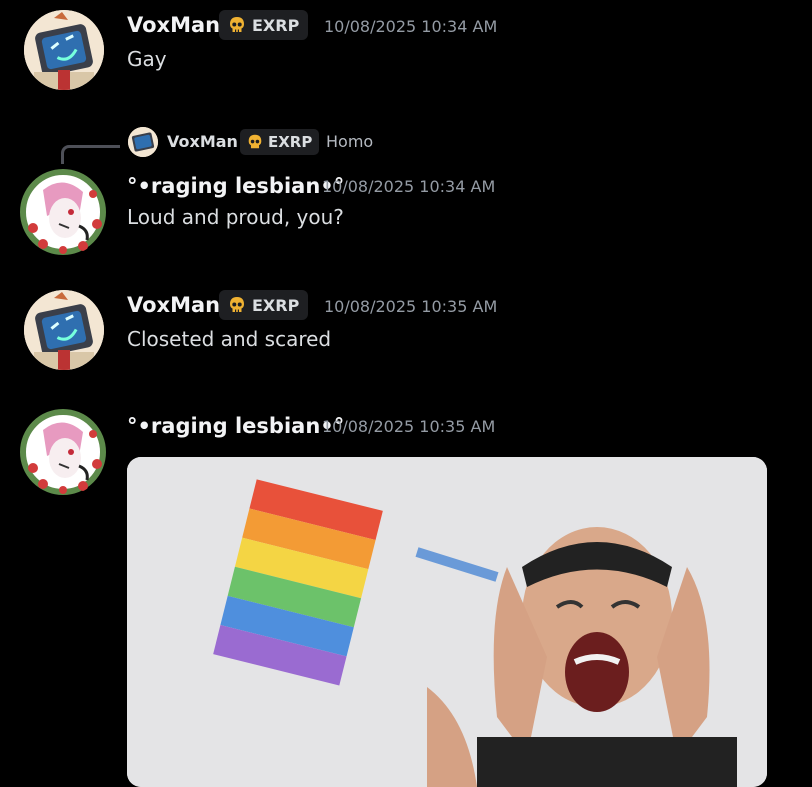 The width and height of the screenshot is (812, 787). What do you see at coordinates (406, 50) in the screenshot?
I see `message-1: VoxMan EXRP 10/08/2025 10:34 AM Gay` at bounding box center [406, 50].